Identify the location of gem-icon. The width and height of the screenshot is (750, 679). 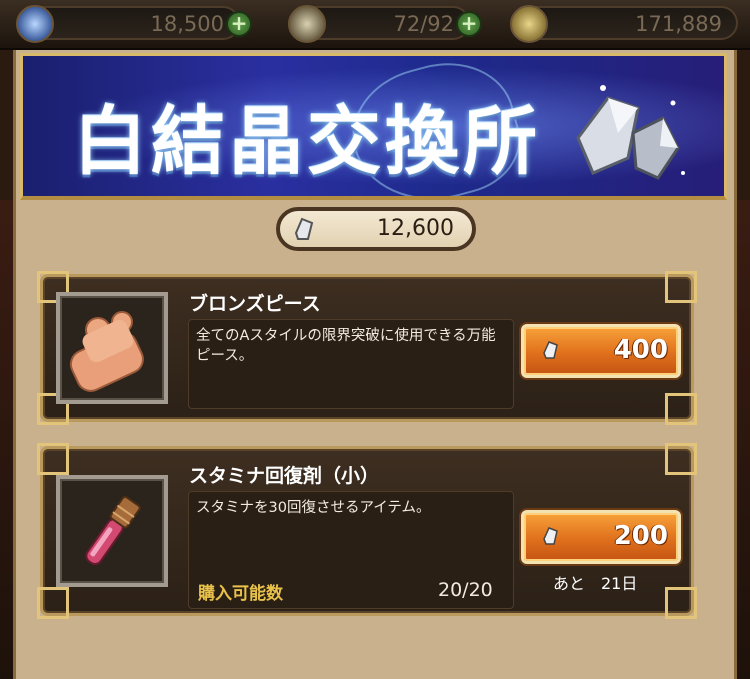
(35, 24).